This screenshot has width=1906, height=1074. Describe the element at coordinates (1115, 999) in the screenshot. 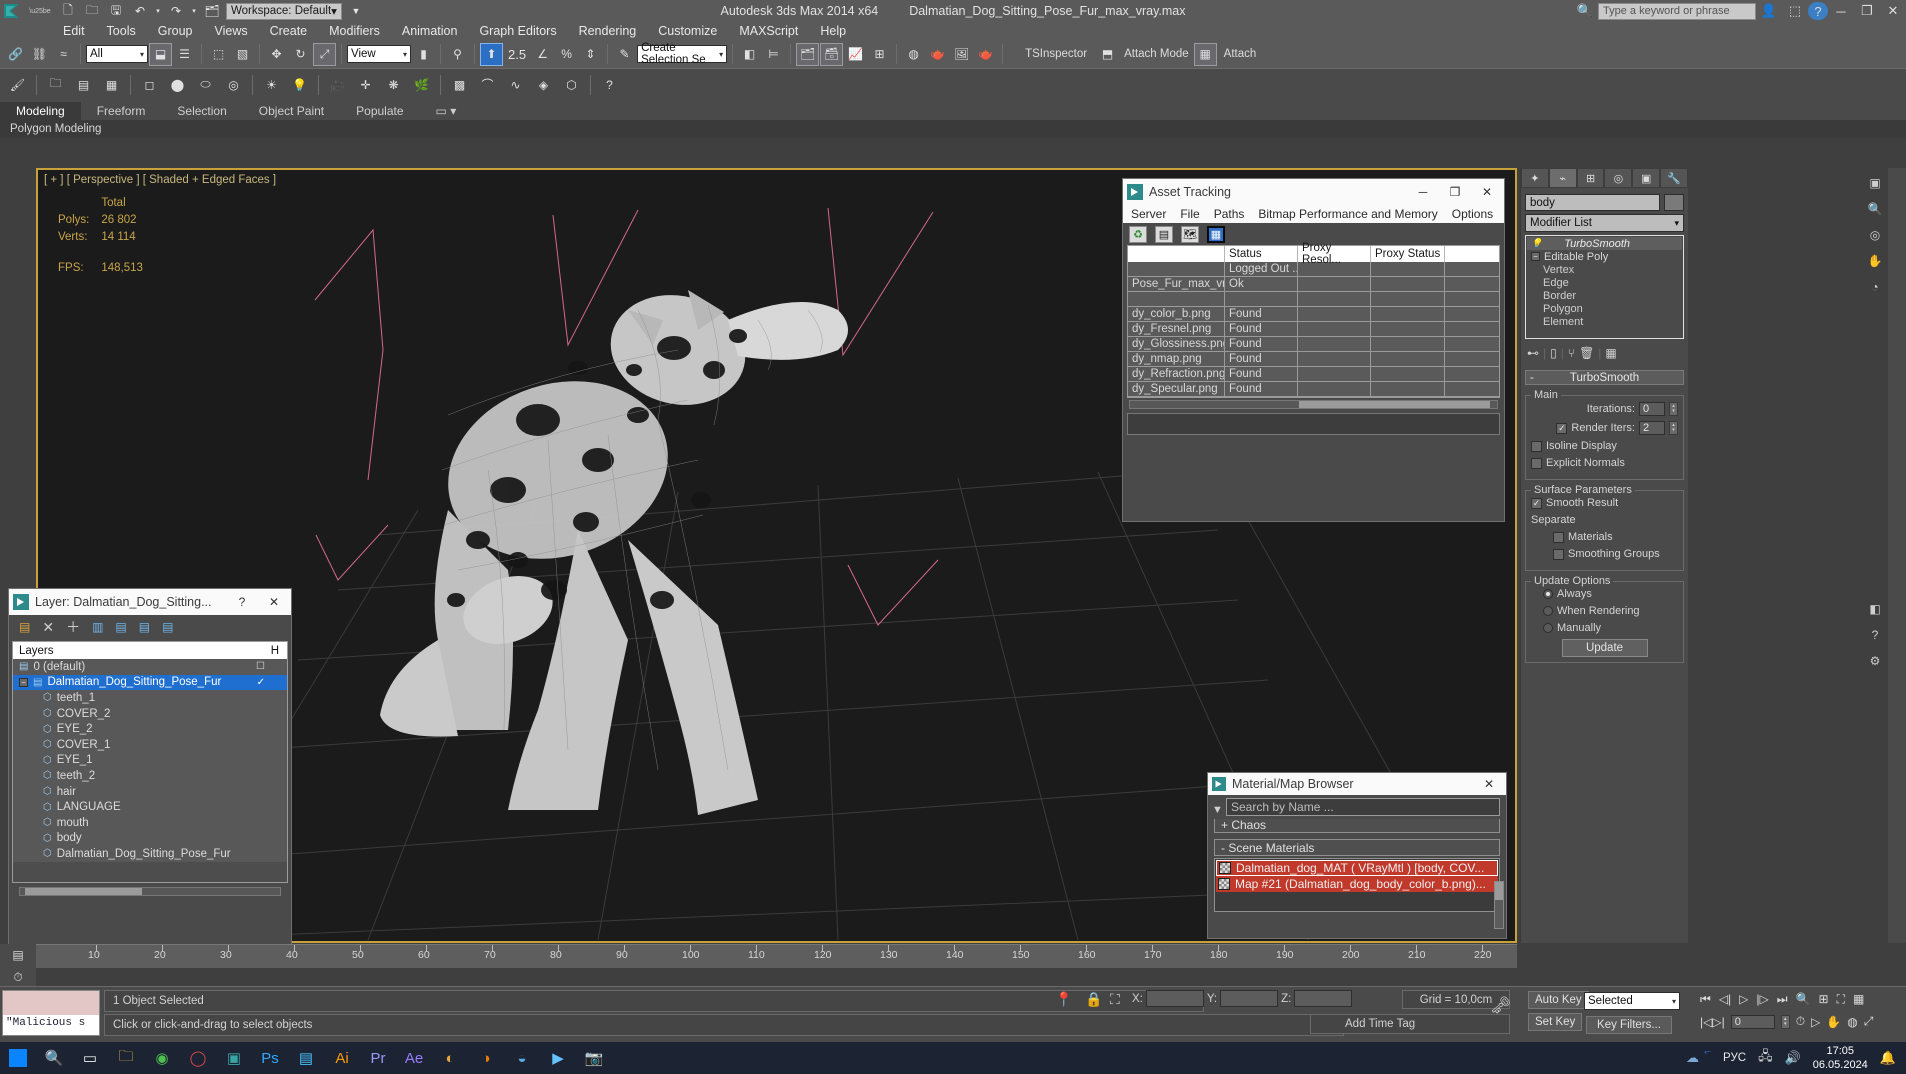

I see `absolute-relative-icon: ⛶` at that location.